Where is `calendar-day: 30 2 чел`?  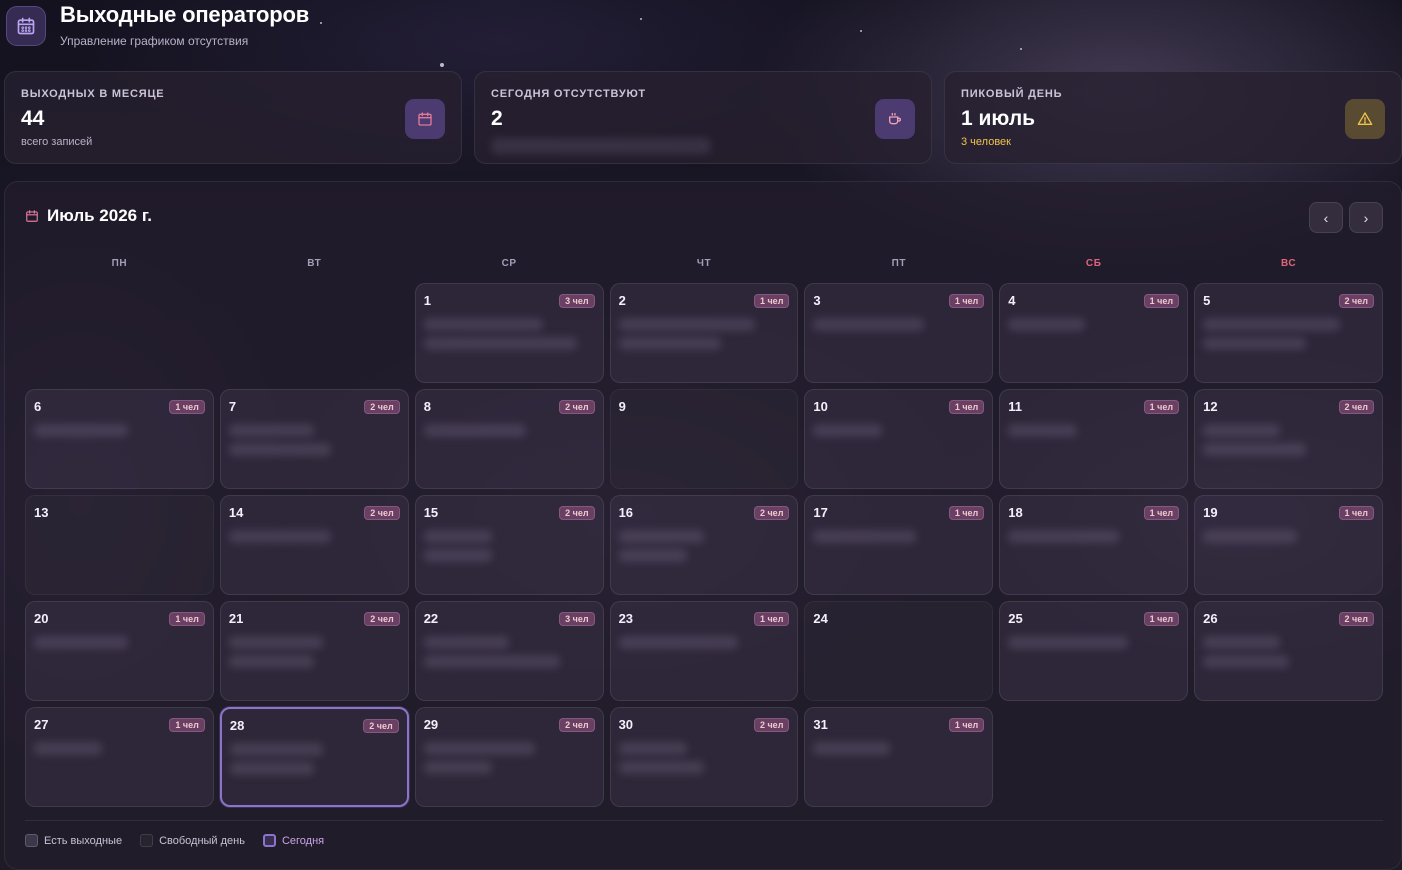
calendar-day: 30 2 чел is located at coordinates (704, 757).